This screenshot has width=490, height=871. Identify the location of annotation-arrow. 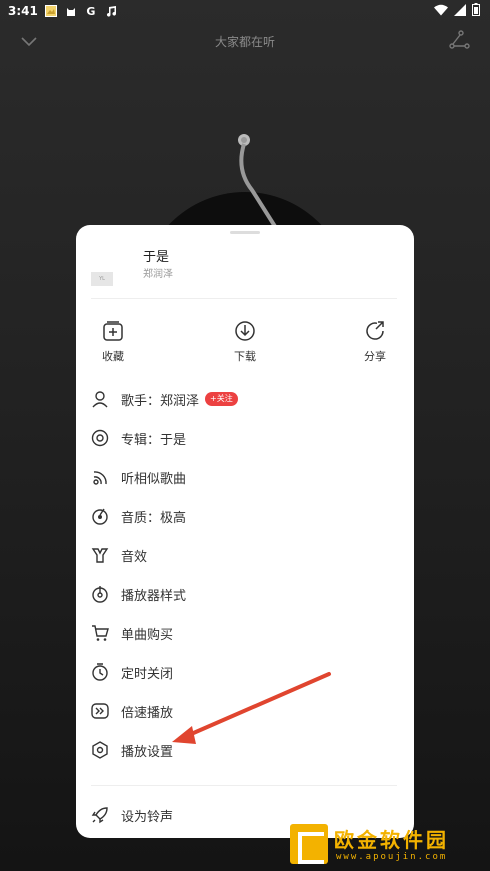
(251, 708).